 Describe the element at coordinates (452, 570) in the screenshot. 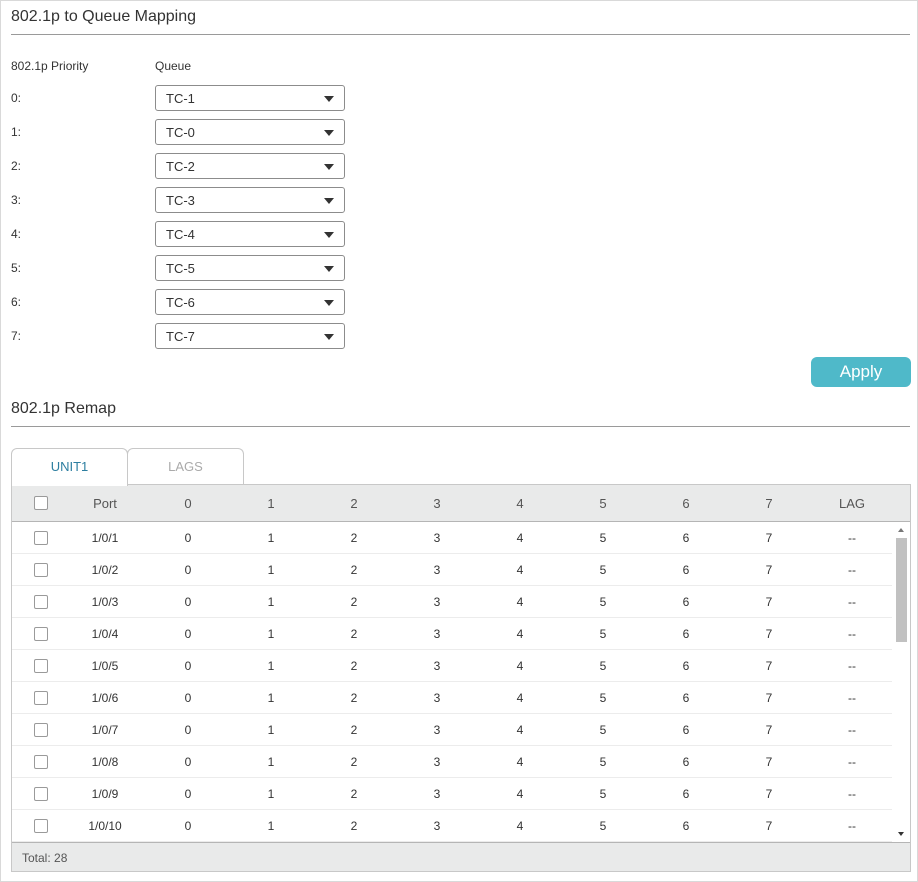

I see `table-row: 1/0/2 0 1 2 3 4 5 6 7 --` at that location.